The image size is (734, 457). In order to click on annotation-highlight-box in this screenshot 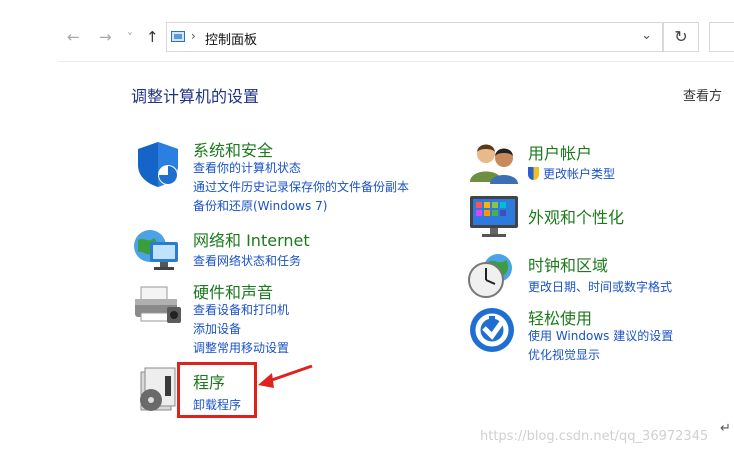, I will do `click(217, 390)`.